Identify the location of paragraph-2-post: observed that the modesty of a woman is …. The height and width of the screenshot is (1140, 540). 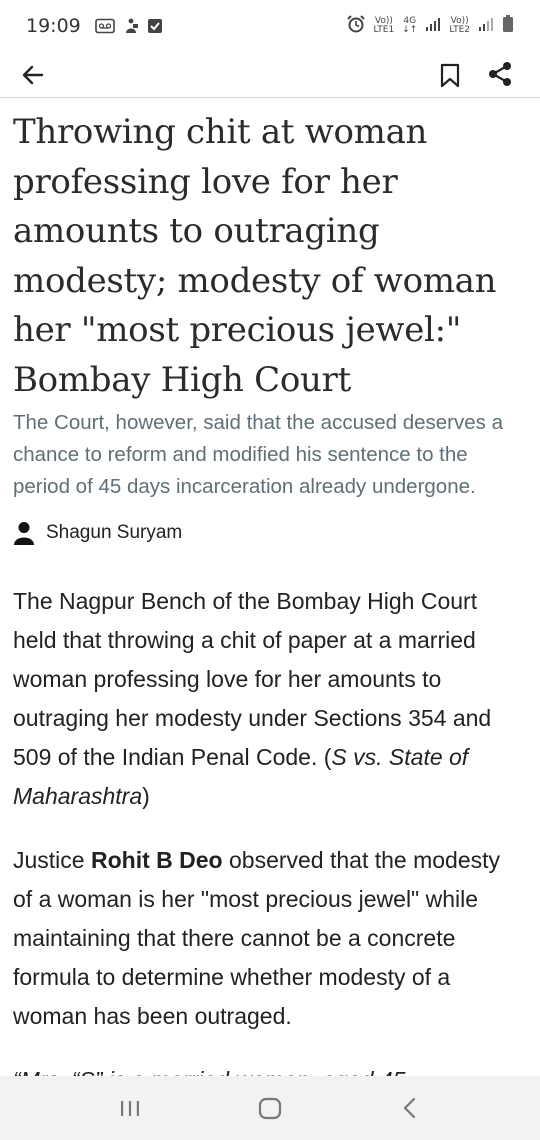
(257, 938).